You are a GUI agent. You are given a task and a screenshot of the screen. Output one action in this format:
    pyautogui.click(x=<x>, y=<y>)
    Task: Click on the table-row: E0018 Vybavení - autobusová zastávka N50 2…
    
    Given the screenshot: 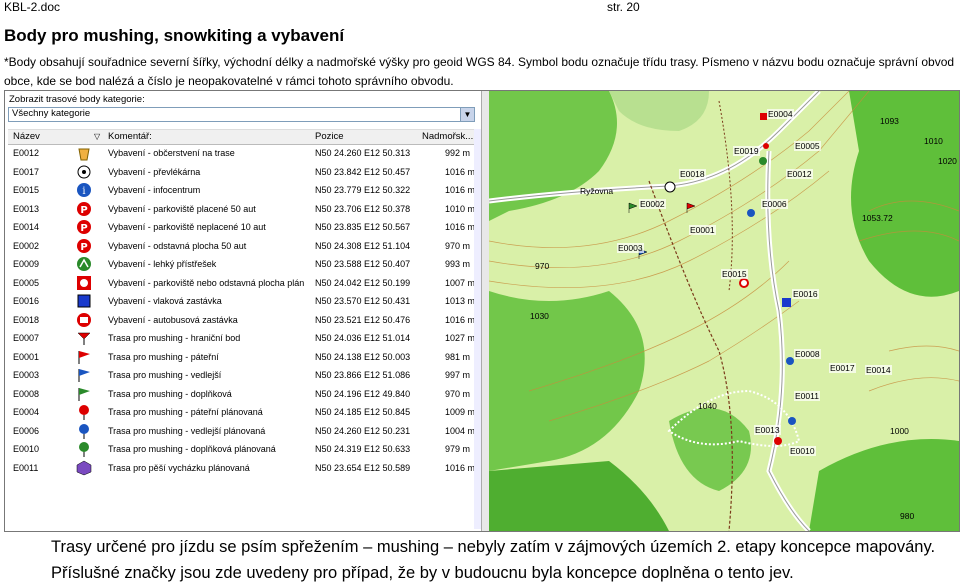 What is the action you would take?
    pyautogui.click(x=242, y=320)
    